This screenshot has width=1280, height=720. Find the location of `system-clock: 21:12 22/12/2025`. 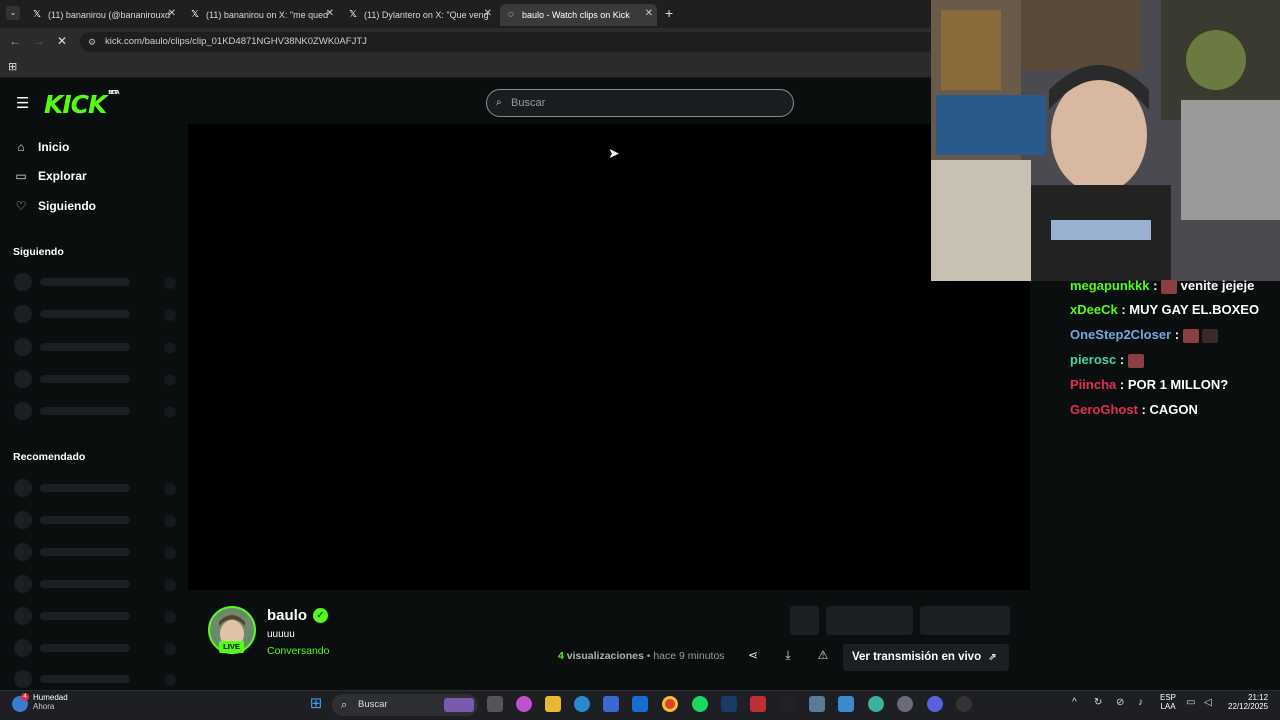

system-clock: 21:12 22/12/2025 is located at coordinates (1248, 702).